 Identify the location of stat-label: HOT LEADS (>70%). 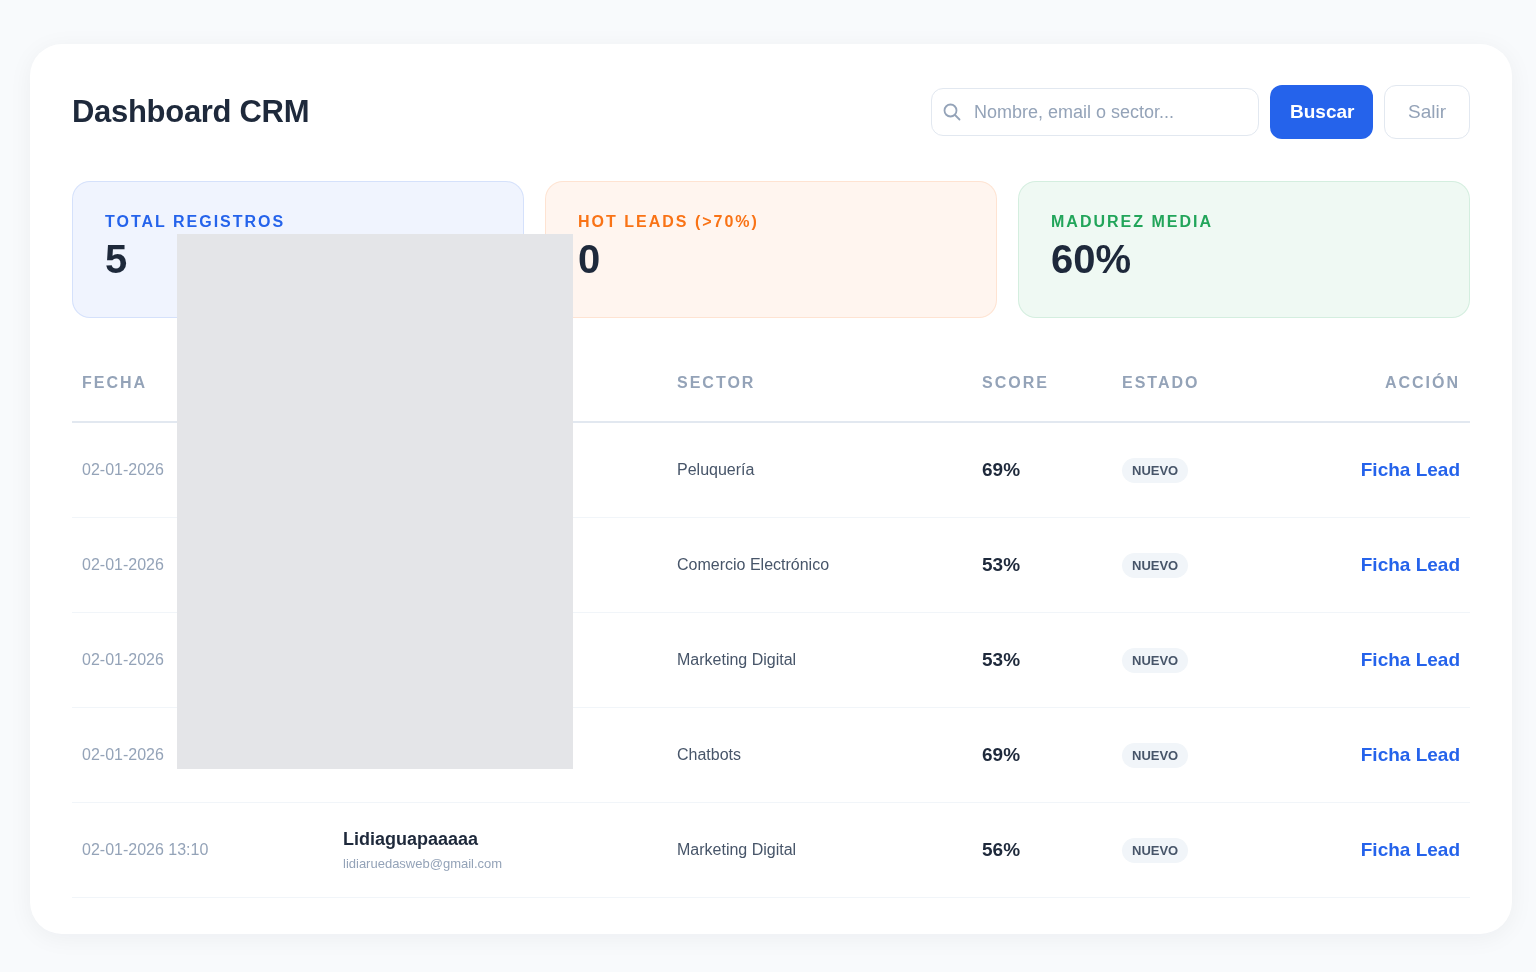
(669, 222).